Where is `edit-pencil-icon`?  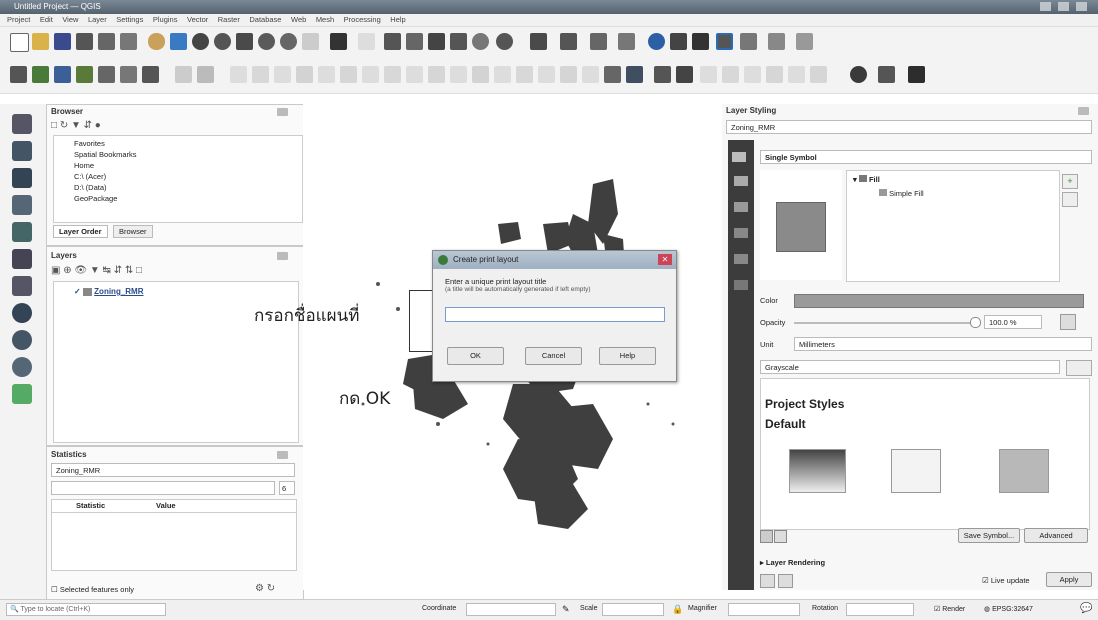
edit-pencil-icon is located at coordinates (205, 74).